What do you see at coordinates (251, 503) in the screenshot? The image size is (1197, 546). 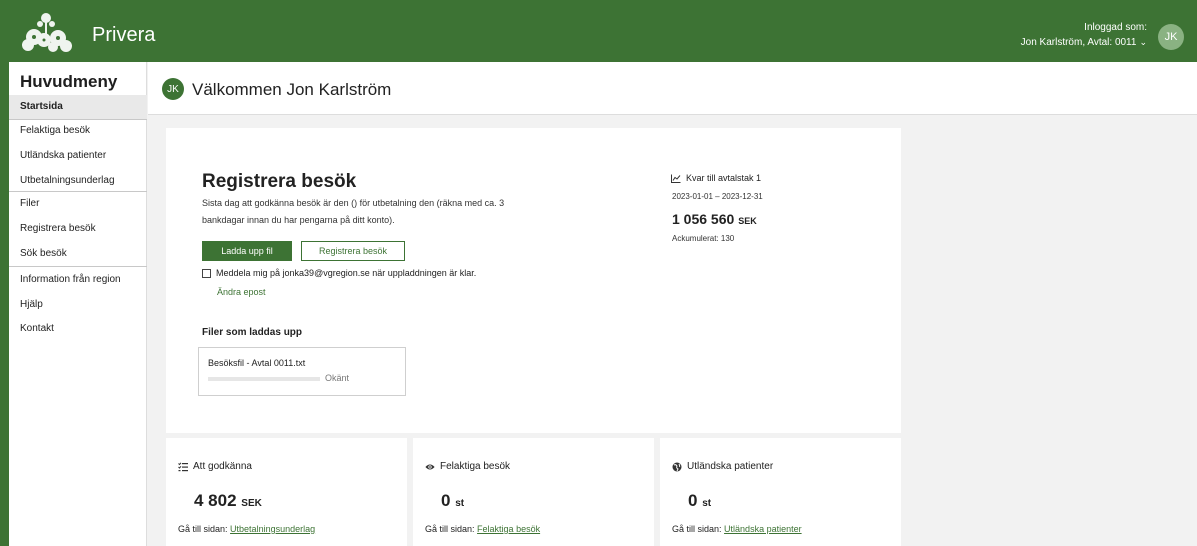 I see `summary-value-unit: SEK` at bounding box center [251, 503].